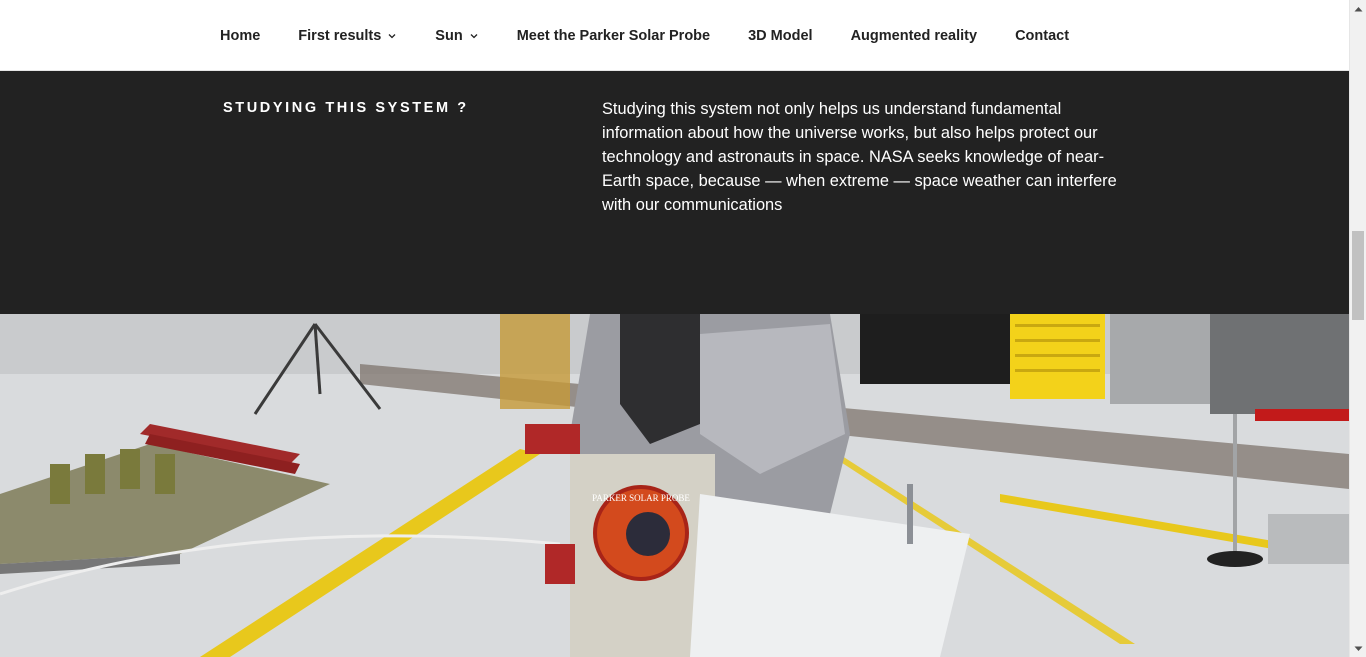 The image size is (1366, 657). What do you see at coordinates (1358, 648) in the screenshot?
I see `arrow-down-icon` at bounding box center [1358, 648].